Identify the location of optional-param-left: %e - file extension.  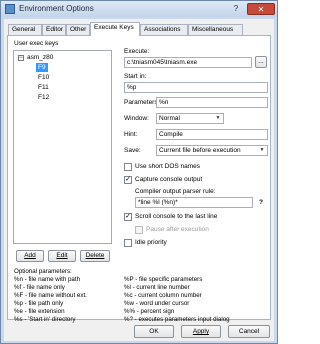
(39, 311).